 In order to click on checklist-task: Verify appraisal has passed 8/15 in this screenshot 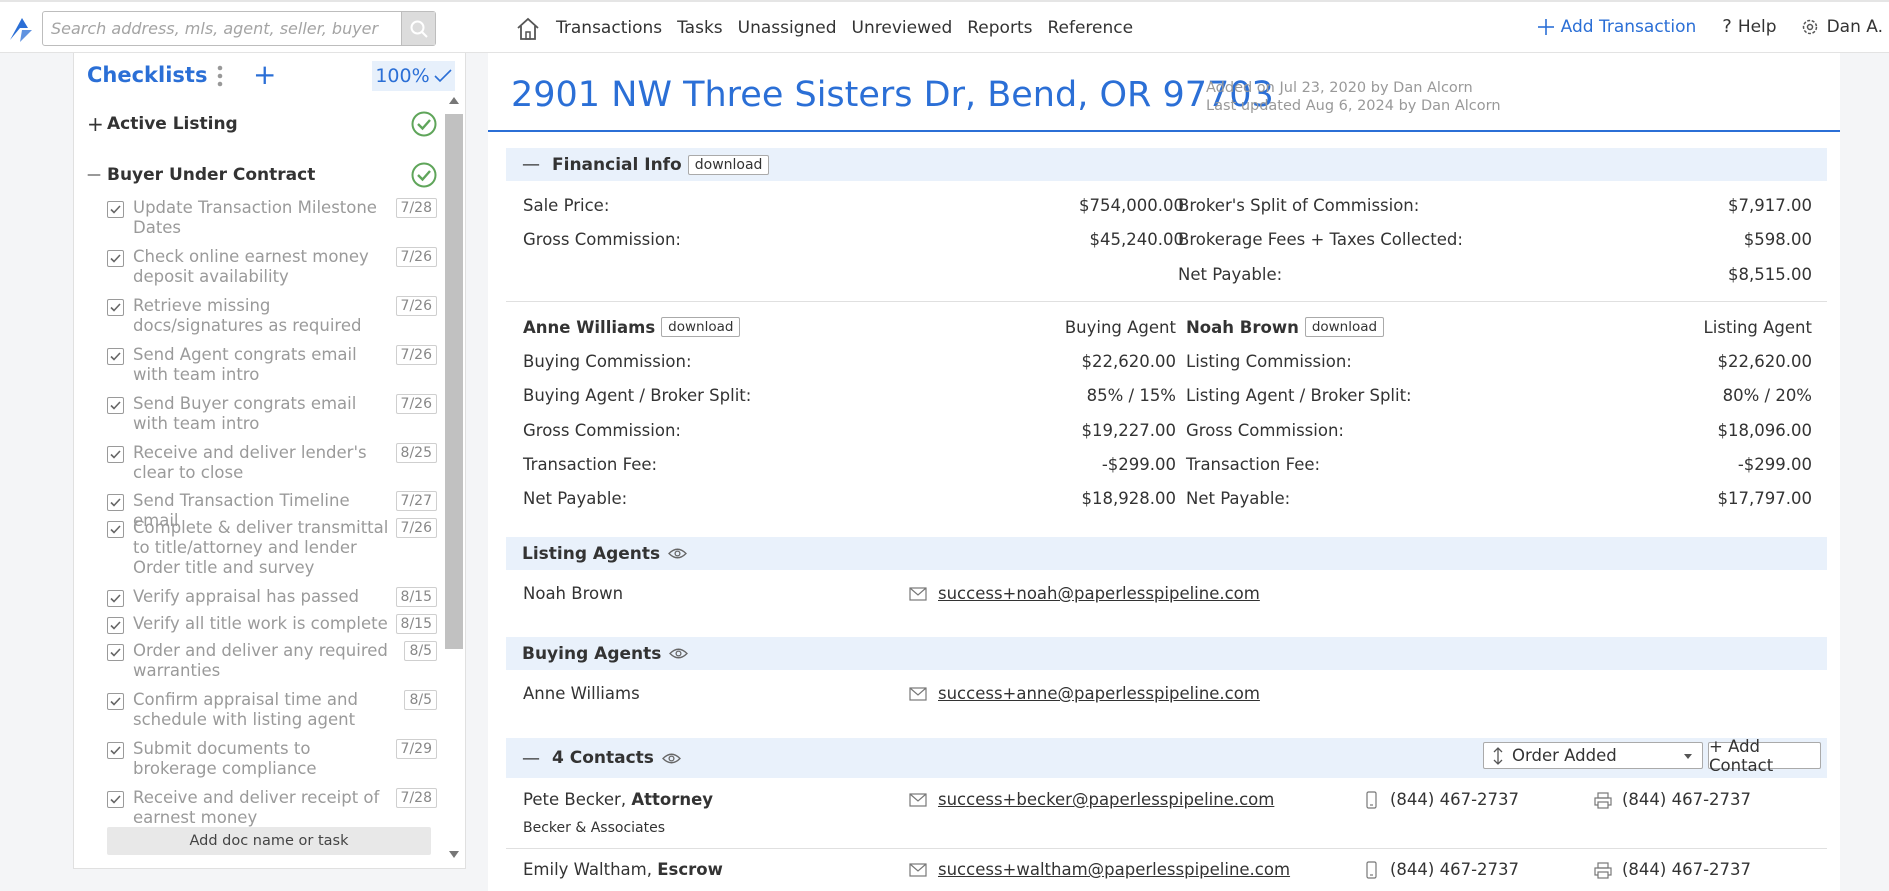, I will do `click(272, 597)`.